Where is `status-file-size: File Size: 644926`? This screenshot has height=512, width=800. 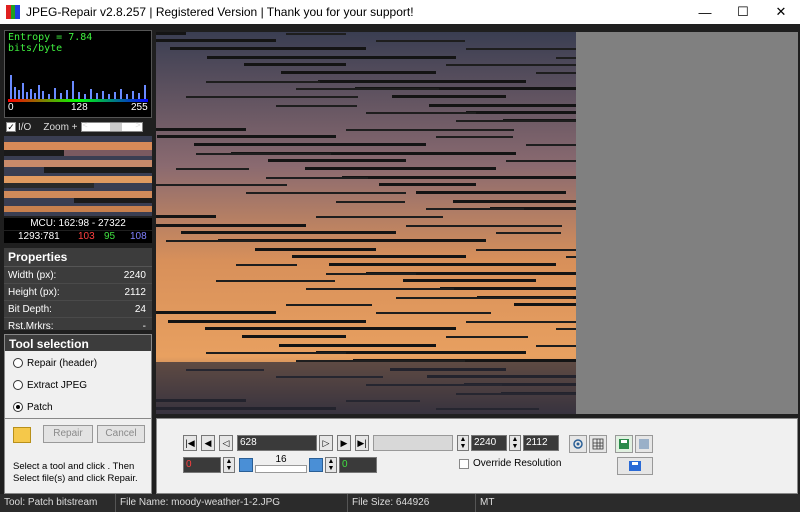
status-file-size: File Size: 644926 is located at coordinates (412, 503).